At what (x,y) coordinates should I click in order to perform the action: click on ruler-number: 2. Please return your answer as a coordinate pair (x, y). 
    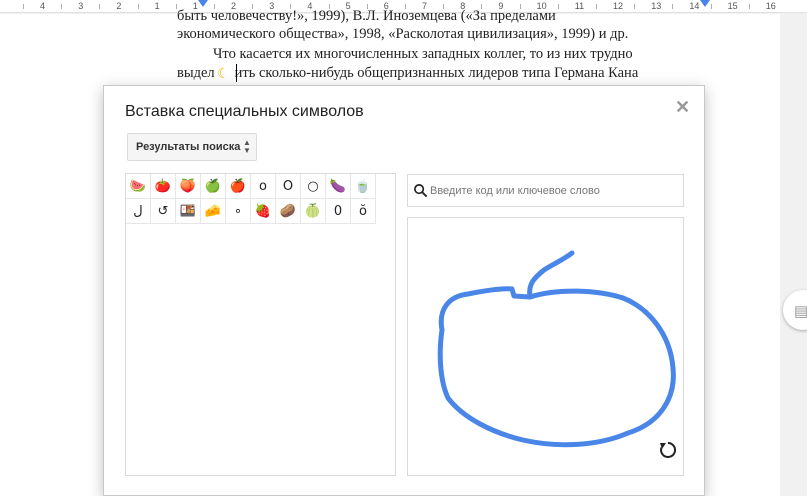
    Looking at the image, I should click on (119, 6).